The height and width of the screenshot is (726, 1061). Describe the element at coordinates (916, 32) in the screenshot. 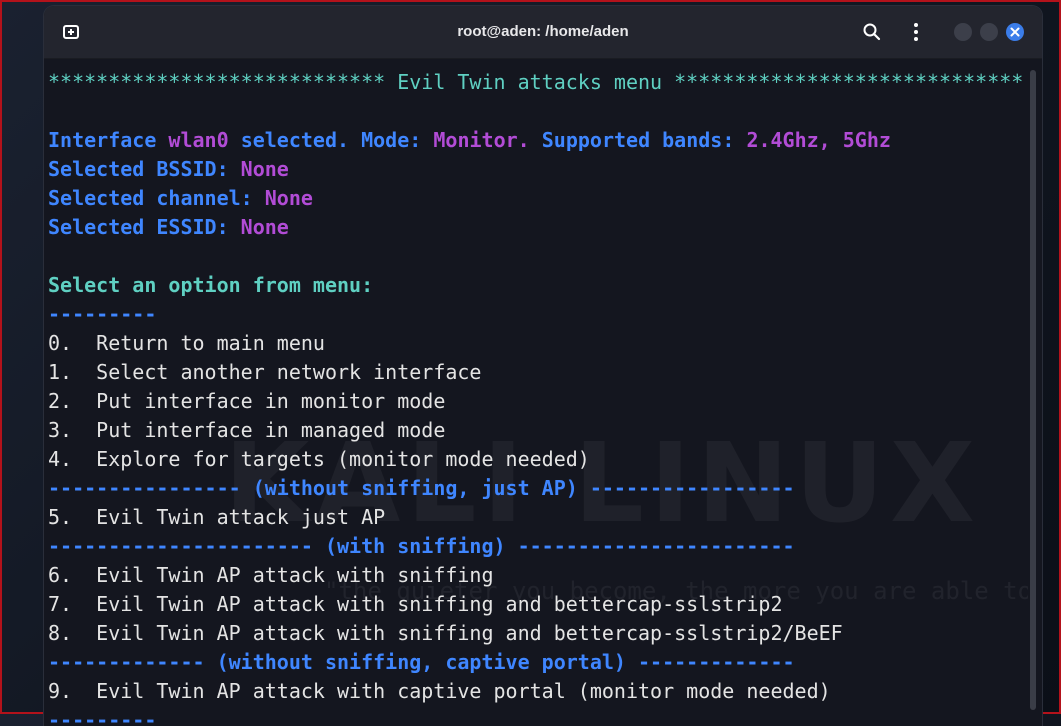

I see `kebab-menu-icon` at that location.